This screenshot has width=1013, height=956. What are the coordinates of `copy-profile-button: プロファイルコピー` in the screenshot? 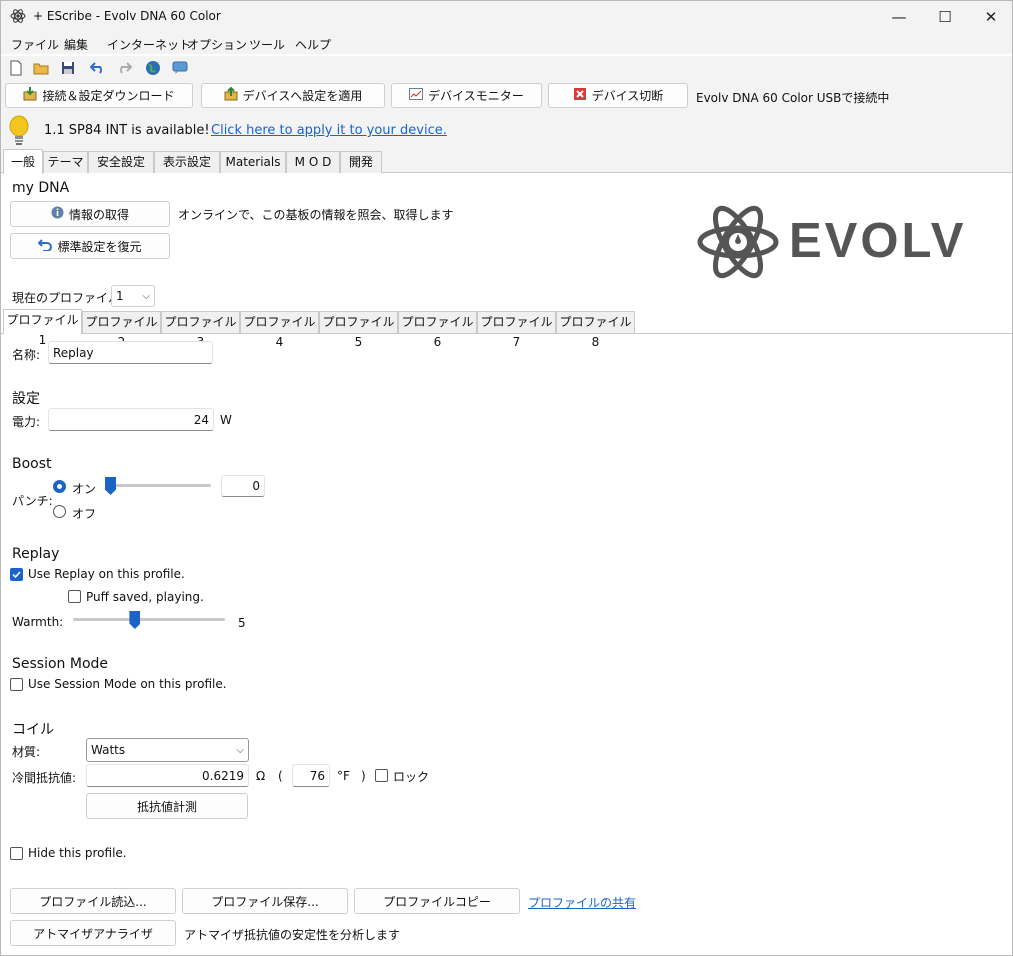 It's located at (437, 901).